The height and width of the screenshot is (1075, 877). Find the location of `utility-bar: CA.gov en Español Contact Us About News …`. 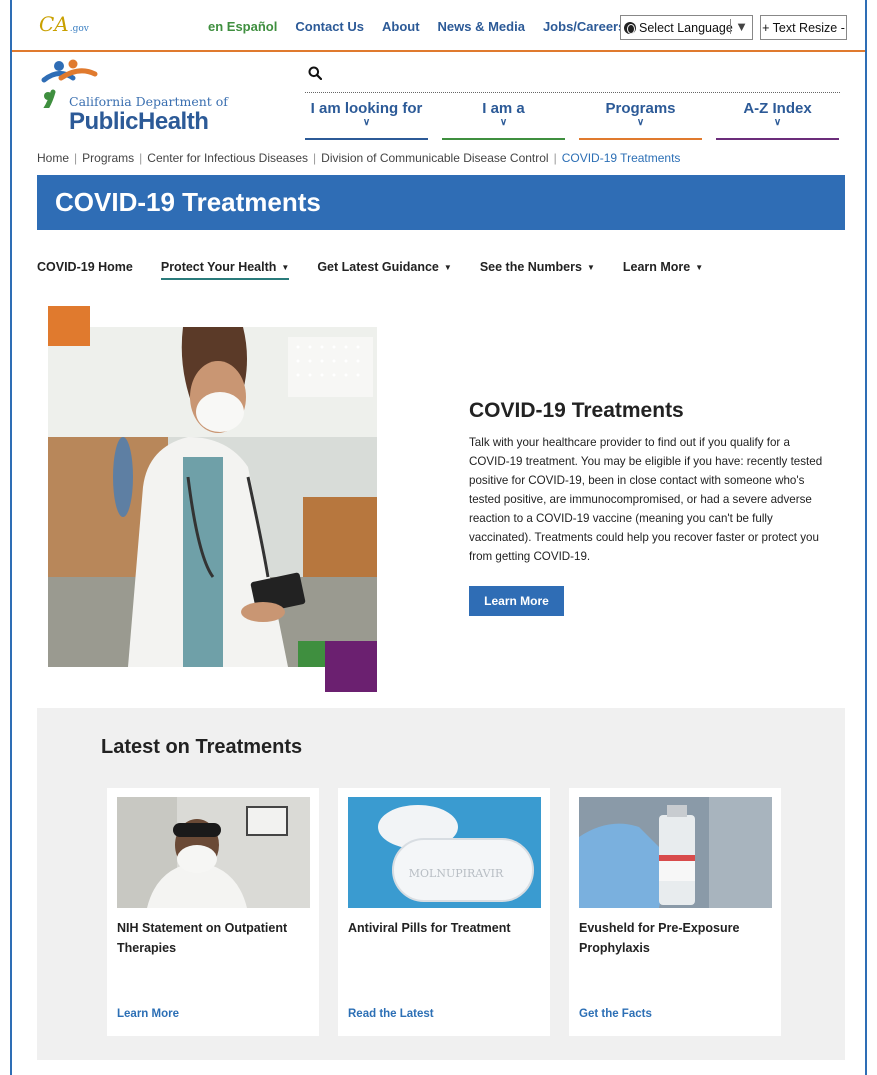

utility-bar: CA.gov en Español Contact Us About News … is located at coordinates (438, 26).